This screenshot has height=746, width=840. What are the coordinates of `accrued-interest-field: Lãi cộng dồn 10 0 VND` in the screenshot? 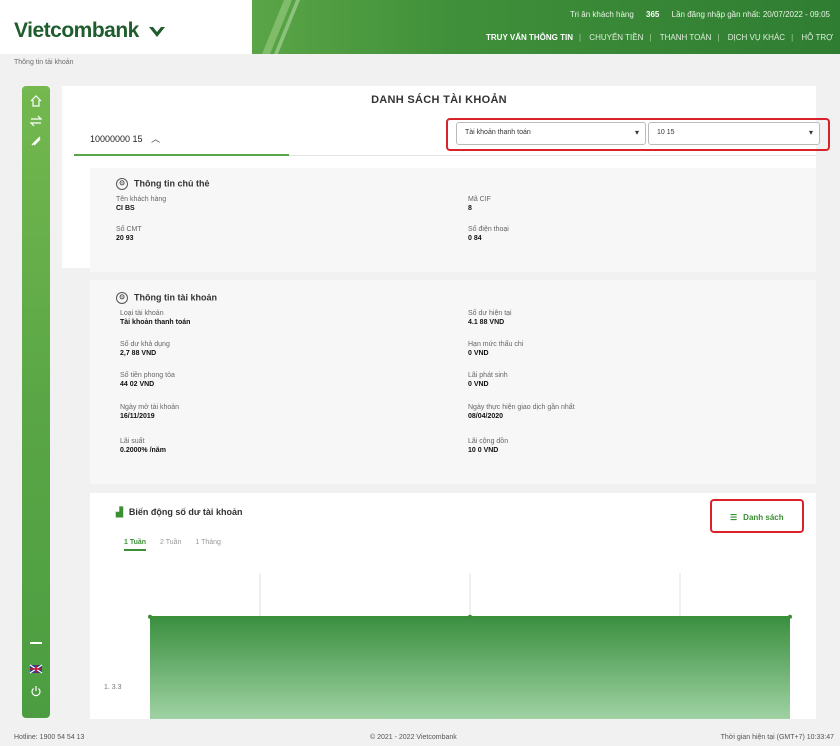 It's located at (488, 446).